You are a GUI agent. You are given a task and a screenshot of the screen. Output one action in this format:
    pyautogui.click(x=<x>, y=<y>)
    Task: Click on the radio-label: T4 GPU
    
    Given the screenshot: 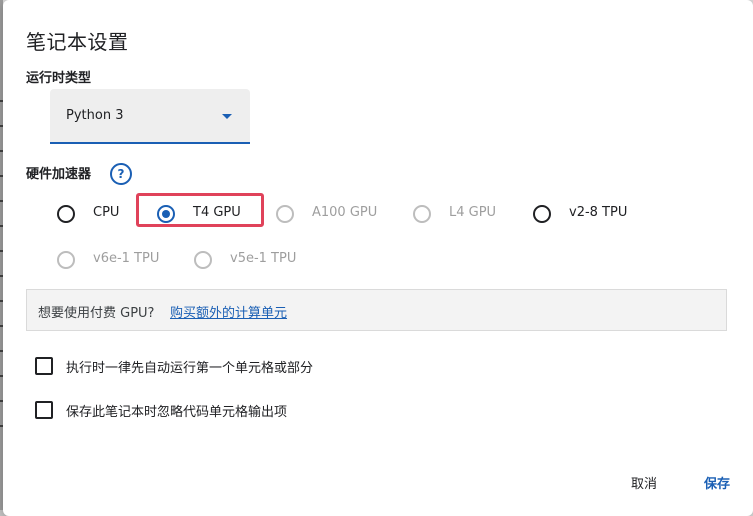 What is the action you would take?
    pyautogui.click(x=217, y=212)
    